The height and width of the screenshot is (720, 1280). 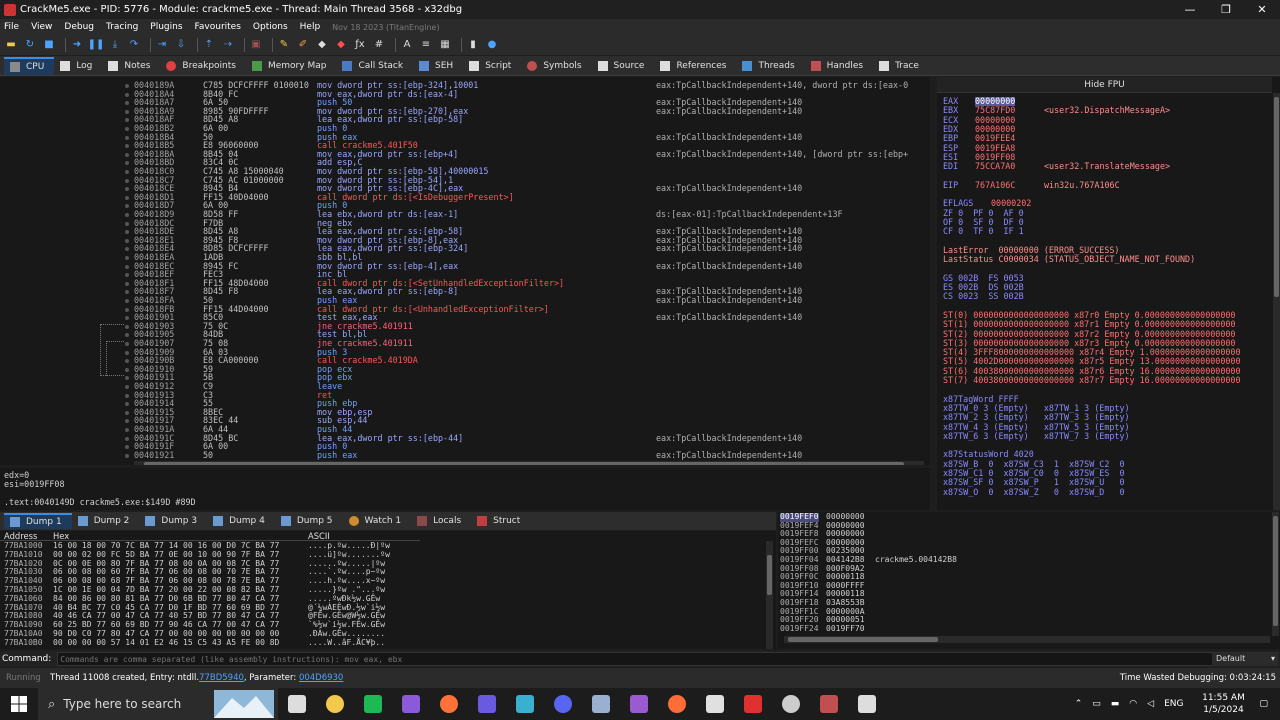 What do you see at coordinates (563, 704) in the screenshot?
I see `taskbar-app-discord` at bounding box center [563, 704].